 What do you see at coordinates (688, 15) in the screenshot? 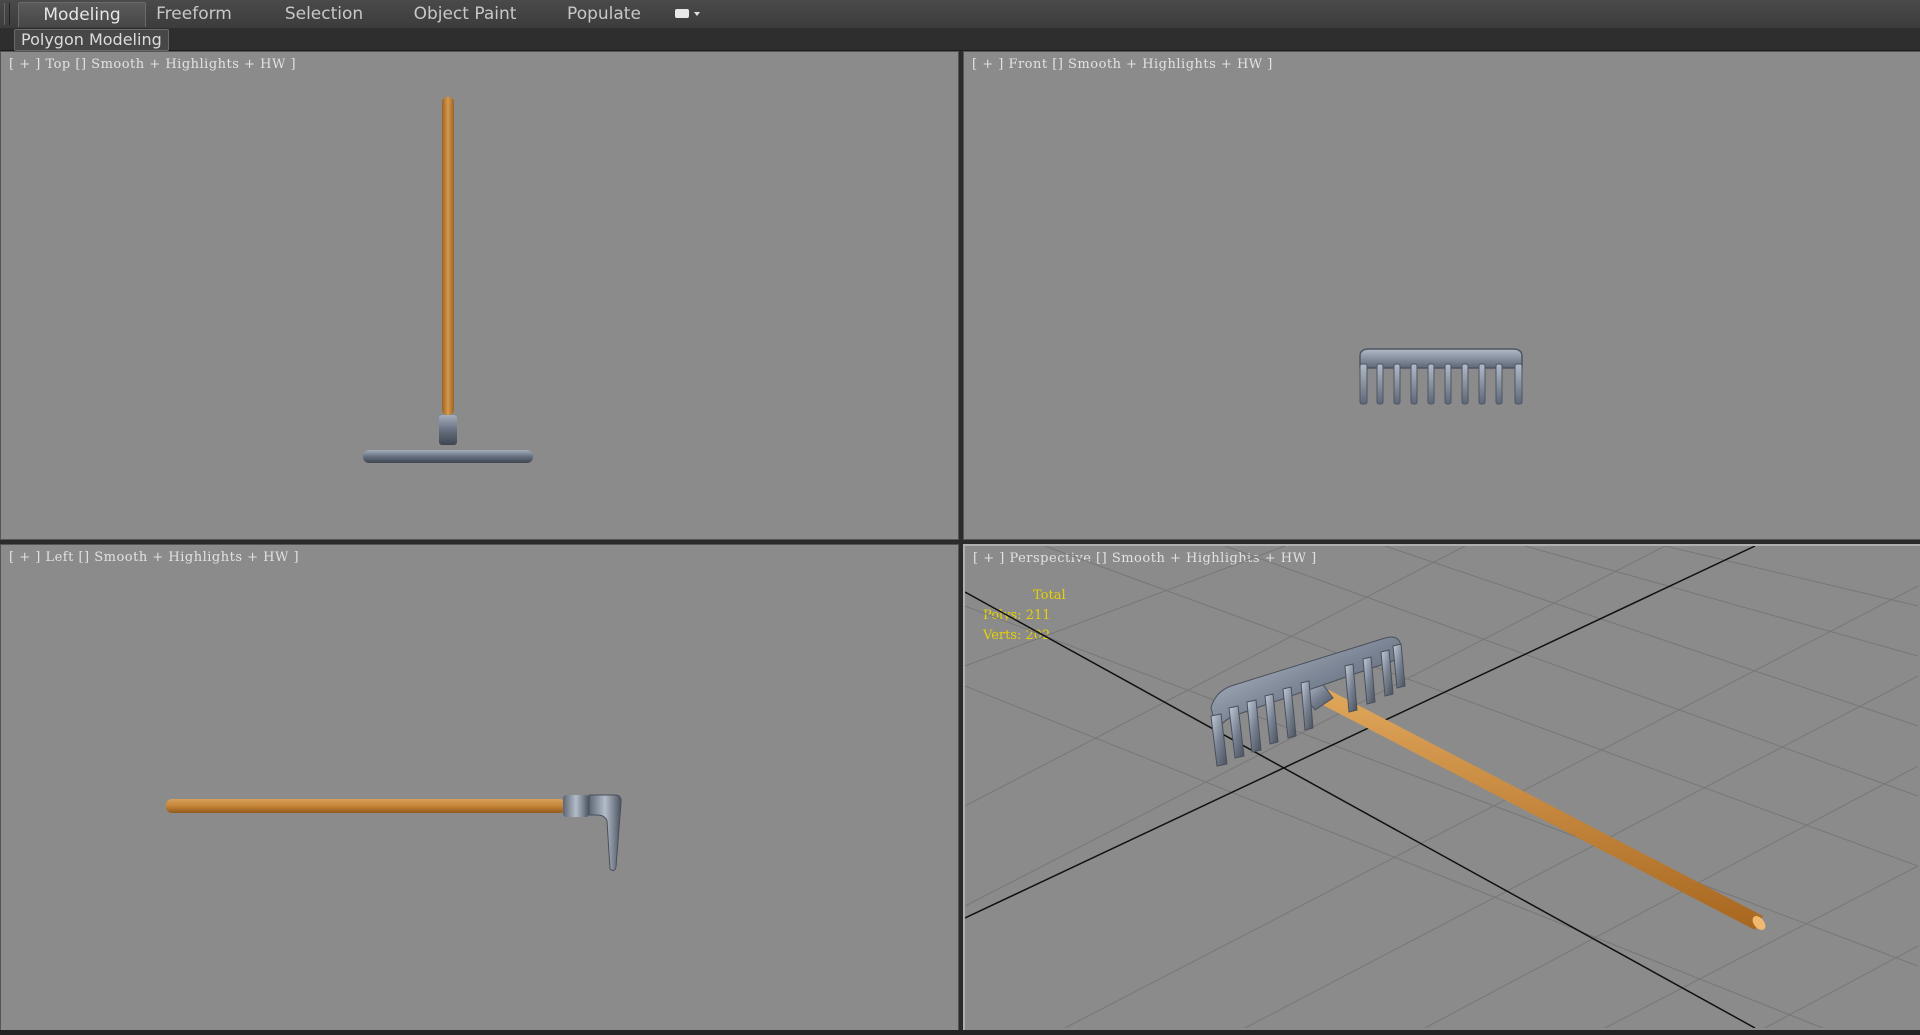
I see `ribbon-options-icon` at bounding box center [688, 15].